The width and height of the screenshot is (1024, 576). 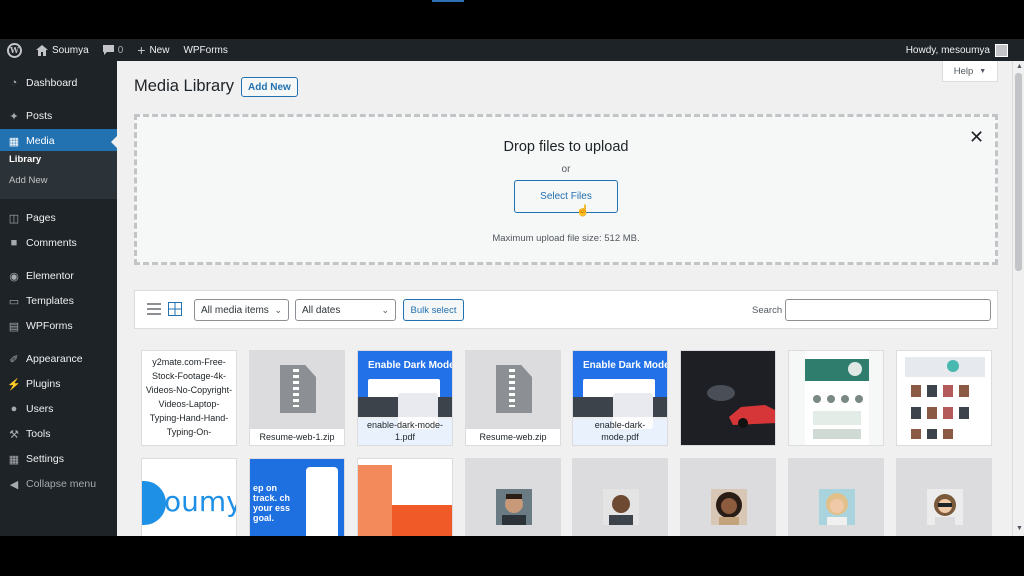 What do you see at coordinates (297, 497) in the screenshot?
I see `attachment-image: ep on track. ch your ess goal.` at bounding box center [297, 497].